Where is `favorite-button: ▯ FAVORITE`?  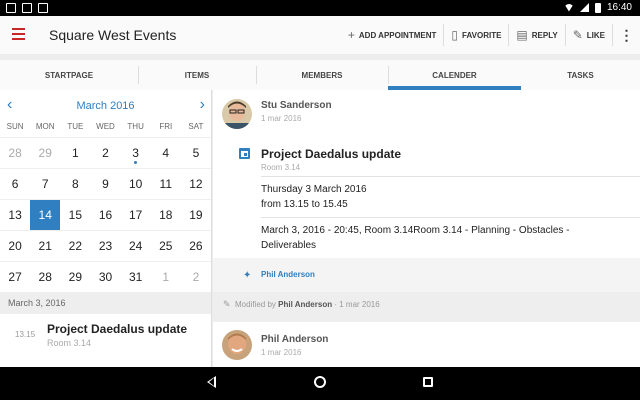 favorite-button: ▯ FAVORITE is located at coordinates (475, 35).